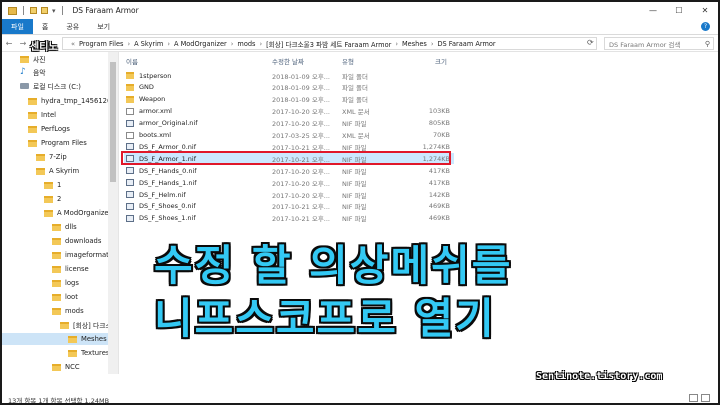 Image resolution: width=720 pixels, height=405 pixels. What do you see at coordinates (348, 61) in the screenshot?
I see `column-header-type: 유형` at bounding box center [348, 61].